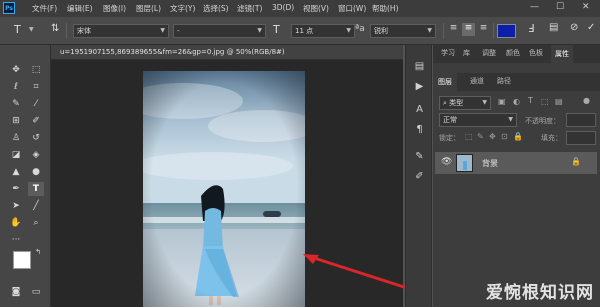 The image size is (600, 307). What do you see at coordinates (16, 104) in the screenshot?
I see `quick-select-tool-icon: ✎` at bounding box center [16, 104].